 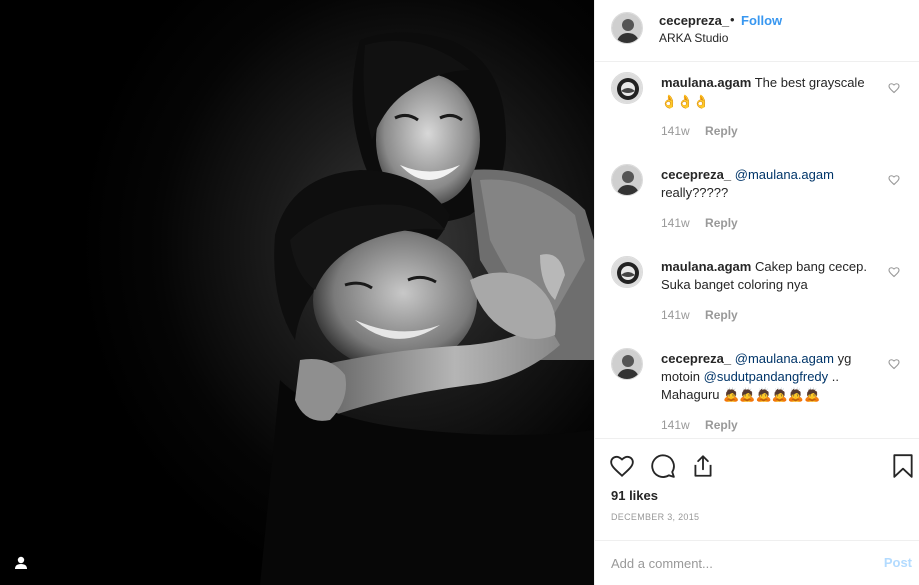 What do you see at coordinates (898, 562) in the screenshot?
I see `post-comment-button: Post` at bounding box center [898, 562].